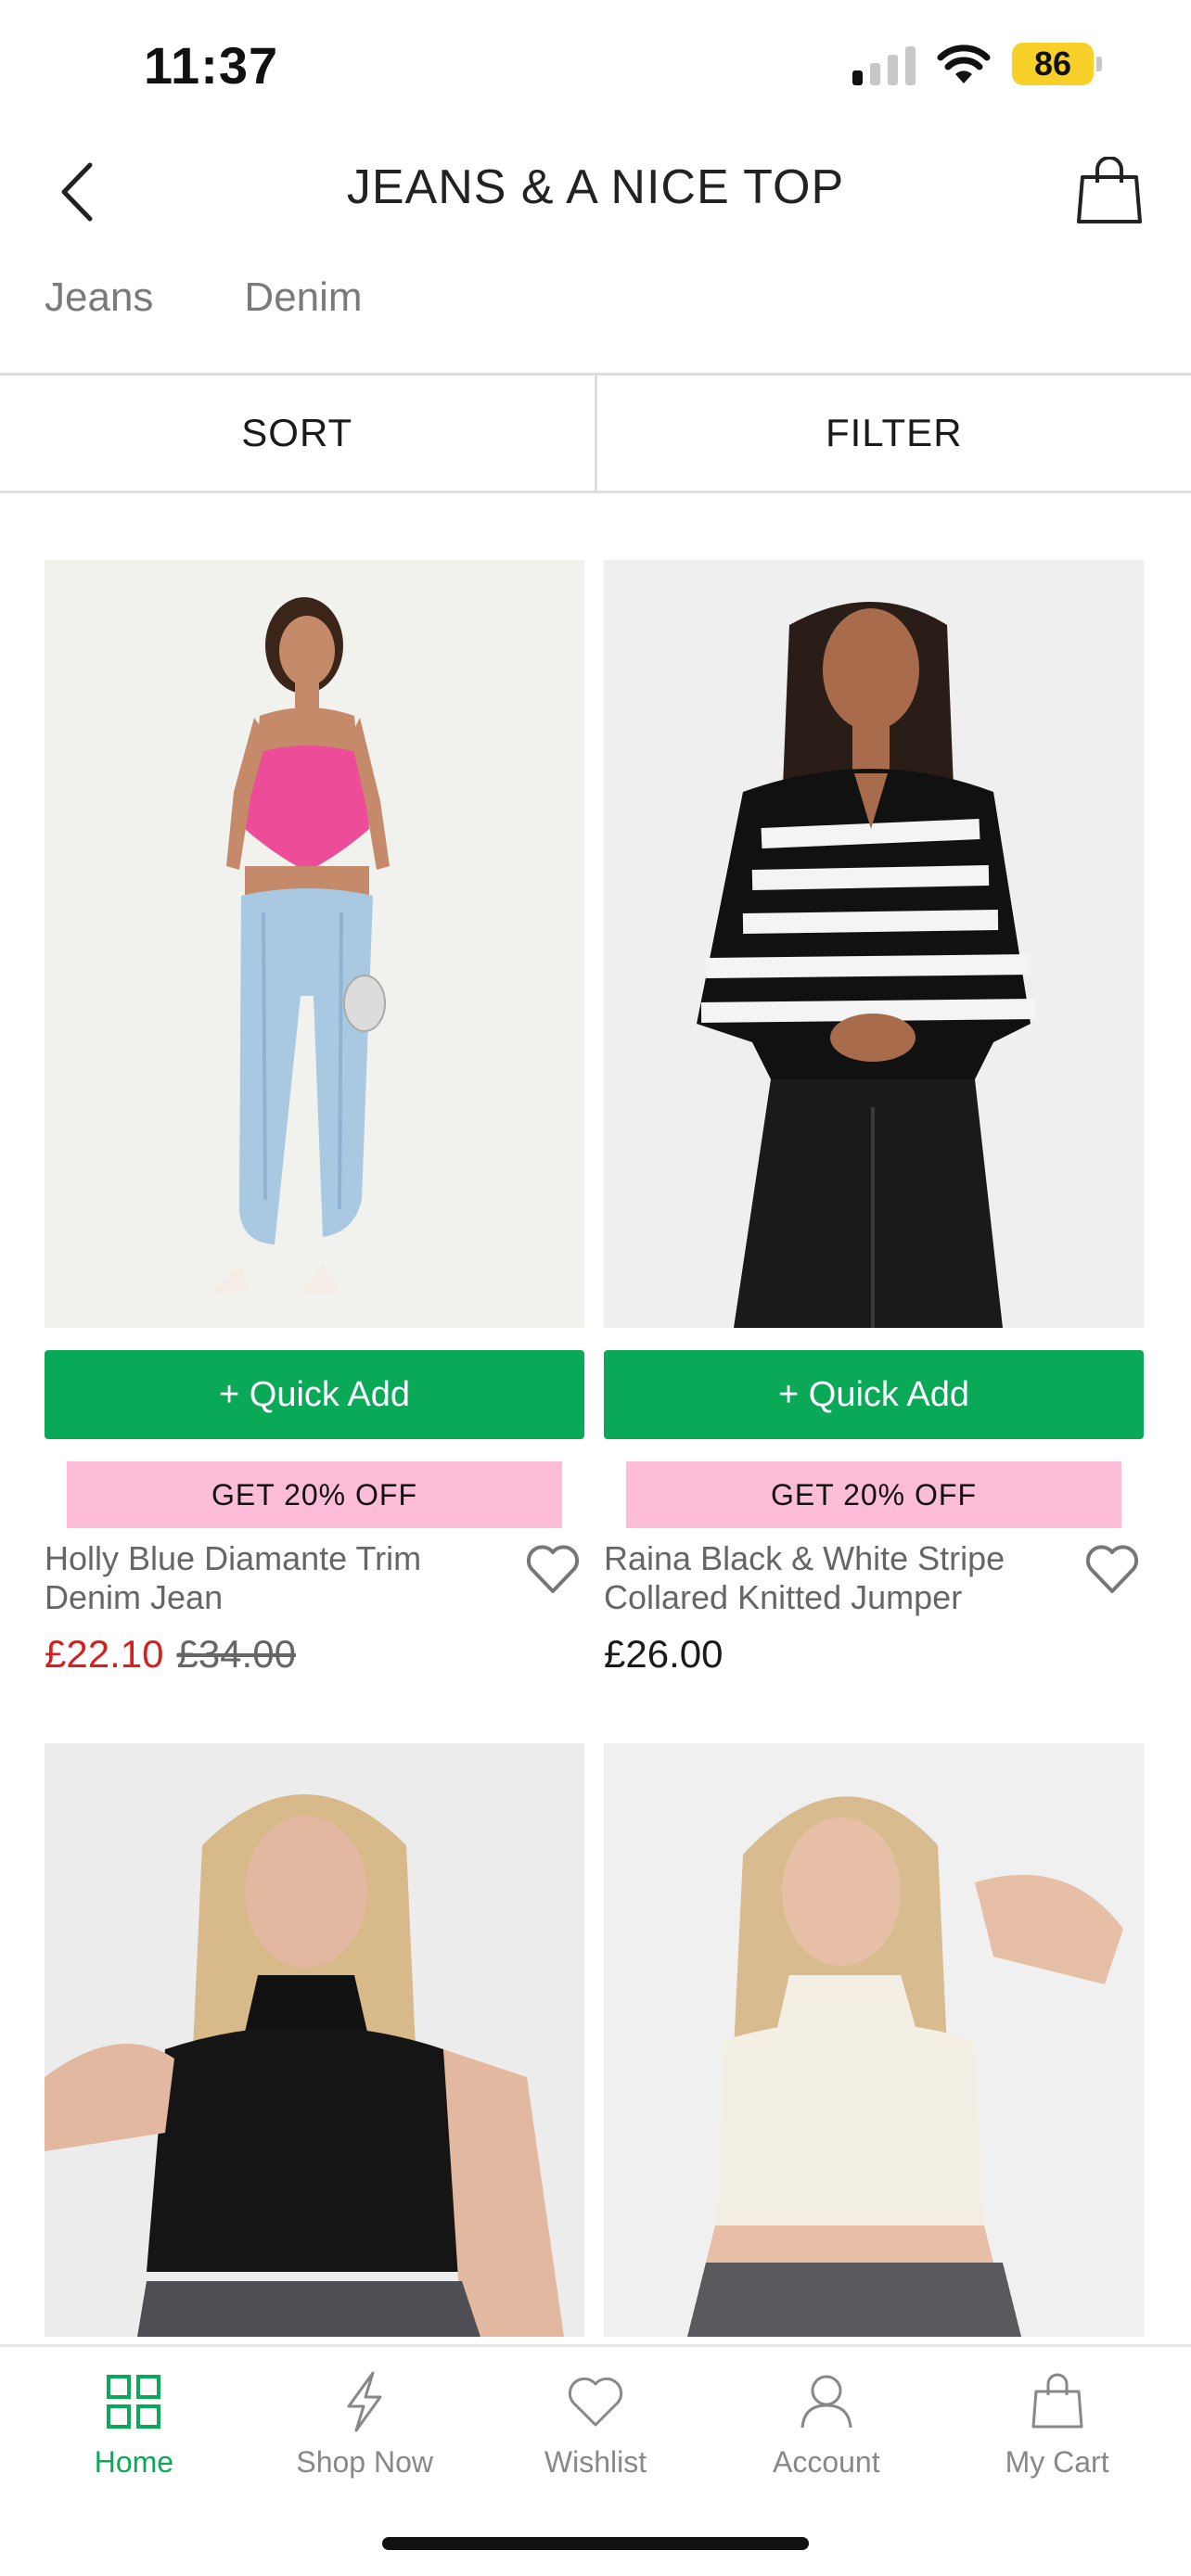  Describe the element at coordinates (595, 2462) in the screenshot. I see `nav-label: Wishlist` at that location.